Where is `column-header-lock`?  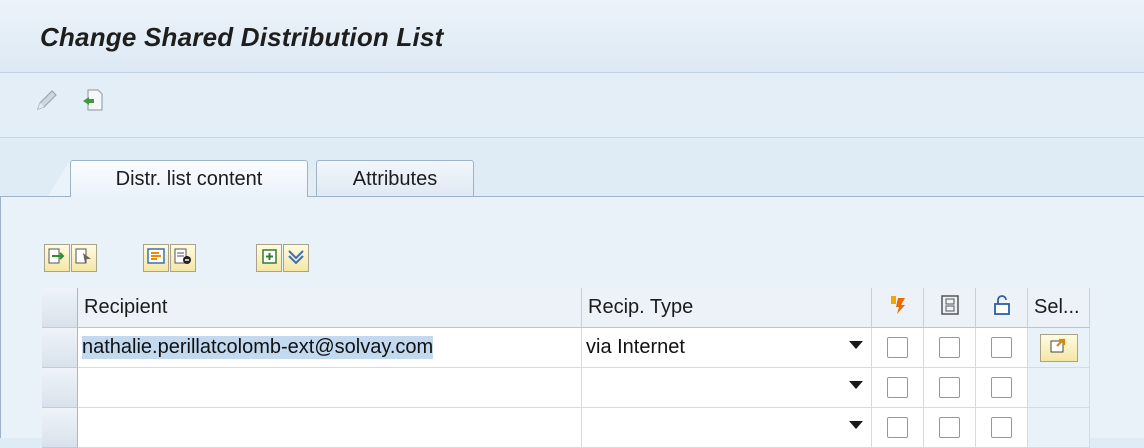 column-header-lock is located at coordinates (1002, 308).